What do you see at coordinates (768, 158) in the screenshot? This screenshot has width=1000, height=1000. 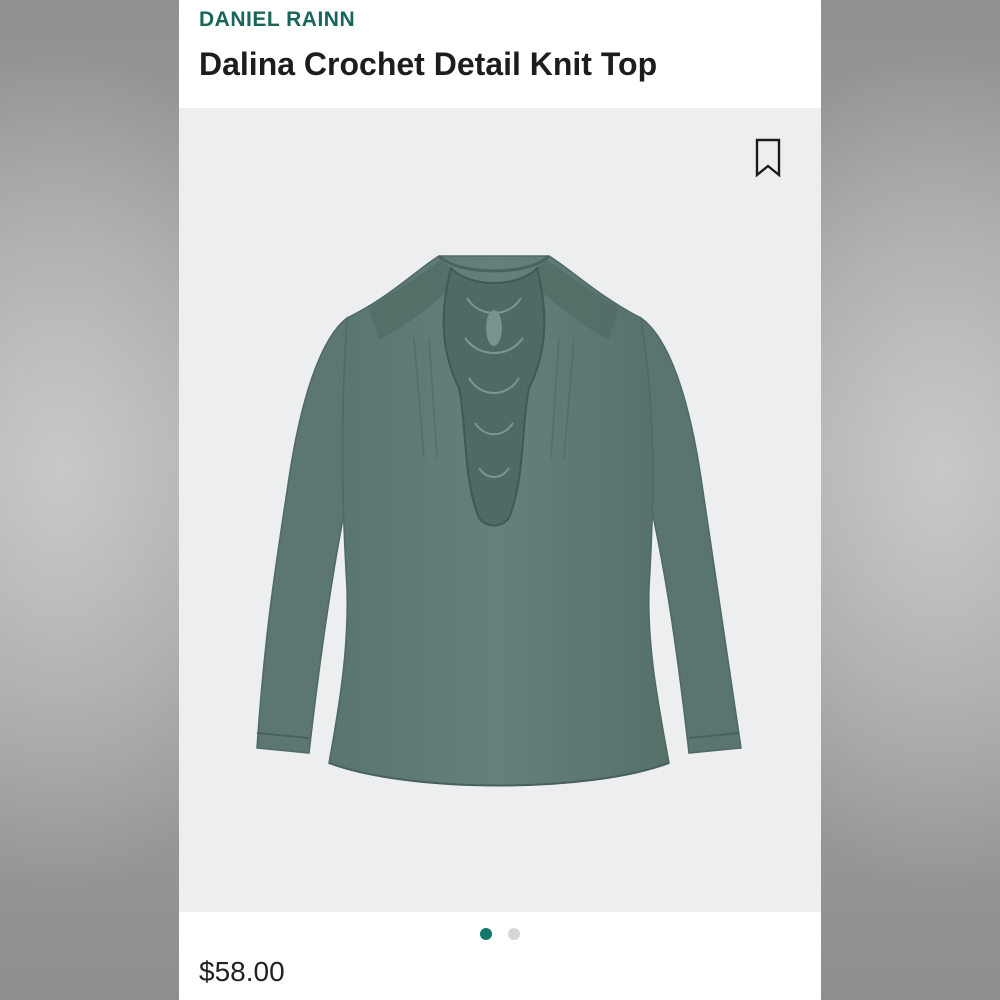 I see `bookmark-icon` at bounding box center [768, 158].